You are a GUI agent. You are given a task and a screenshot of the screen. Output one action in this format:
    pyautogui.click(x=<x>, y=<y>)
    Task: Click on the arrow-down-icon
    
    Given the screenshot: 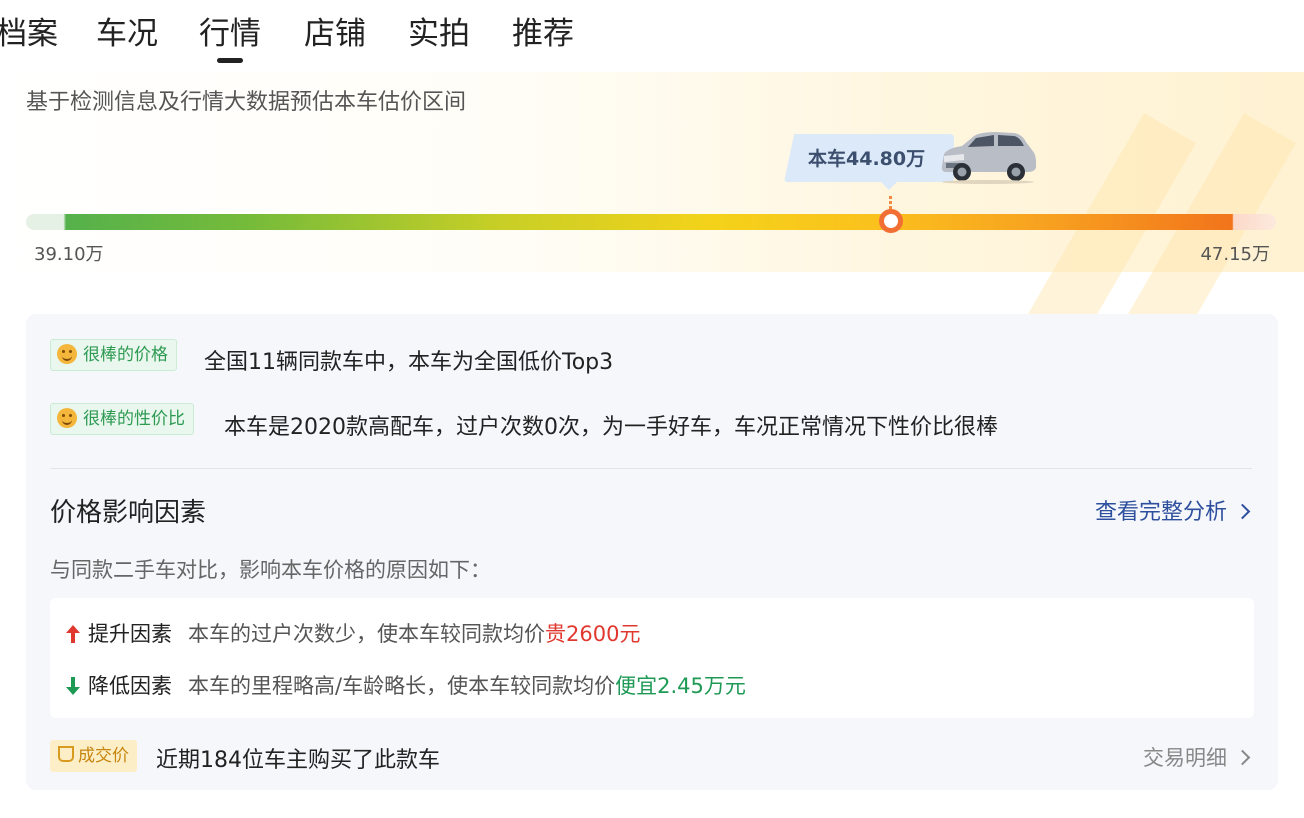 What is the action you would take?
    pyautogui.click(x=73, y=686)
    